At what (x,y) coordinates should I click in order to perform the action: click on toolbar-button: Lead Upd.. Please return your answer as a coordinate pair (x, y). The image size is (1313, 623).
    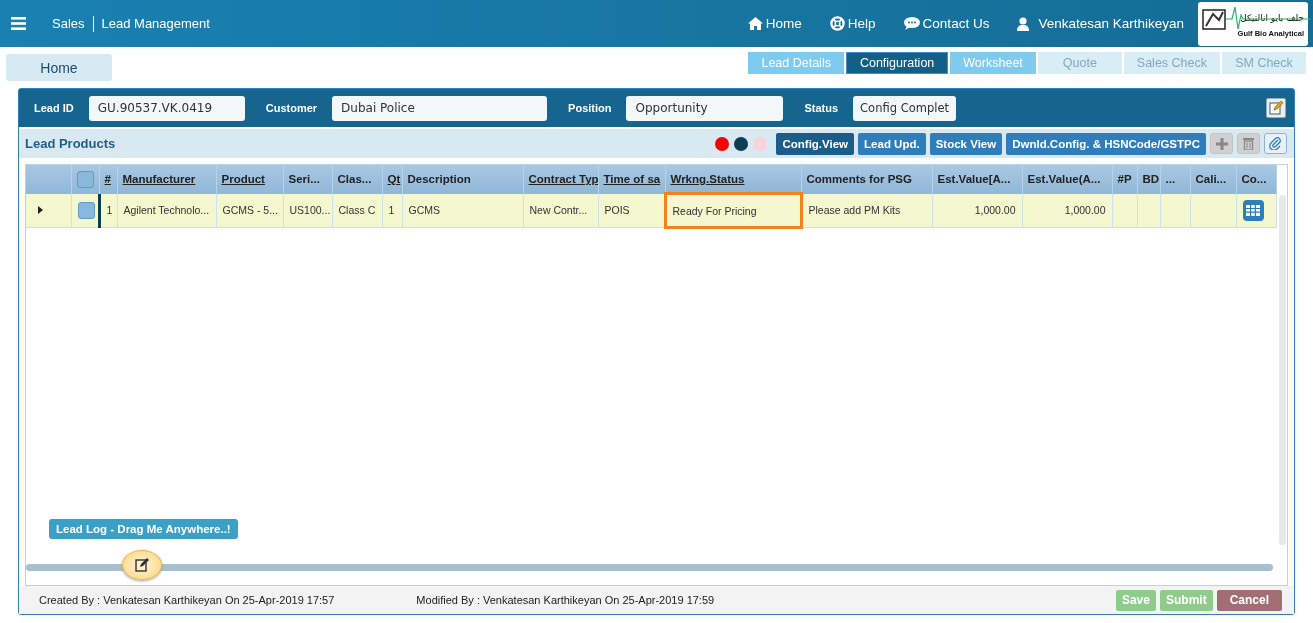
    Looking at the image, I should click on (892, 143).